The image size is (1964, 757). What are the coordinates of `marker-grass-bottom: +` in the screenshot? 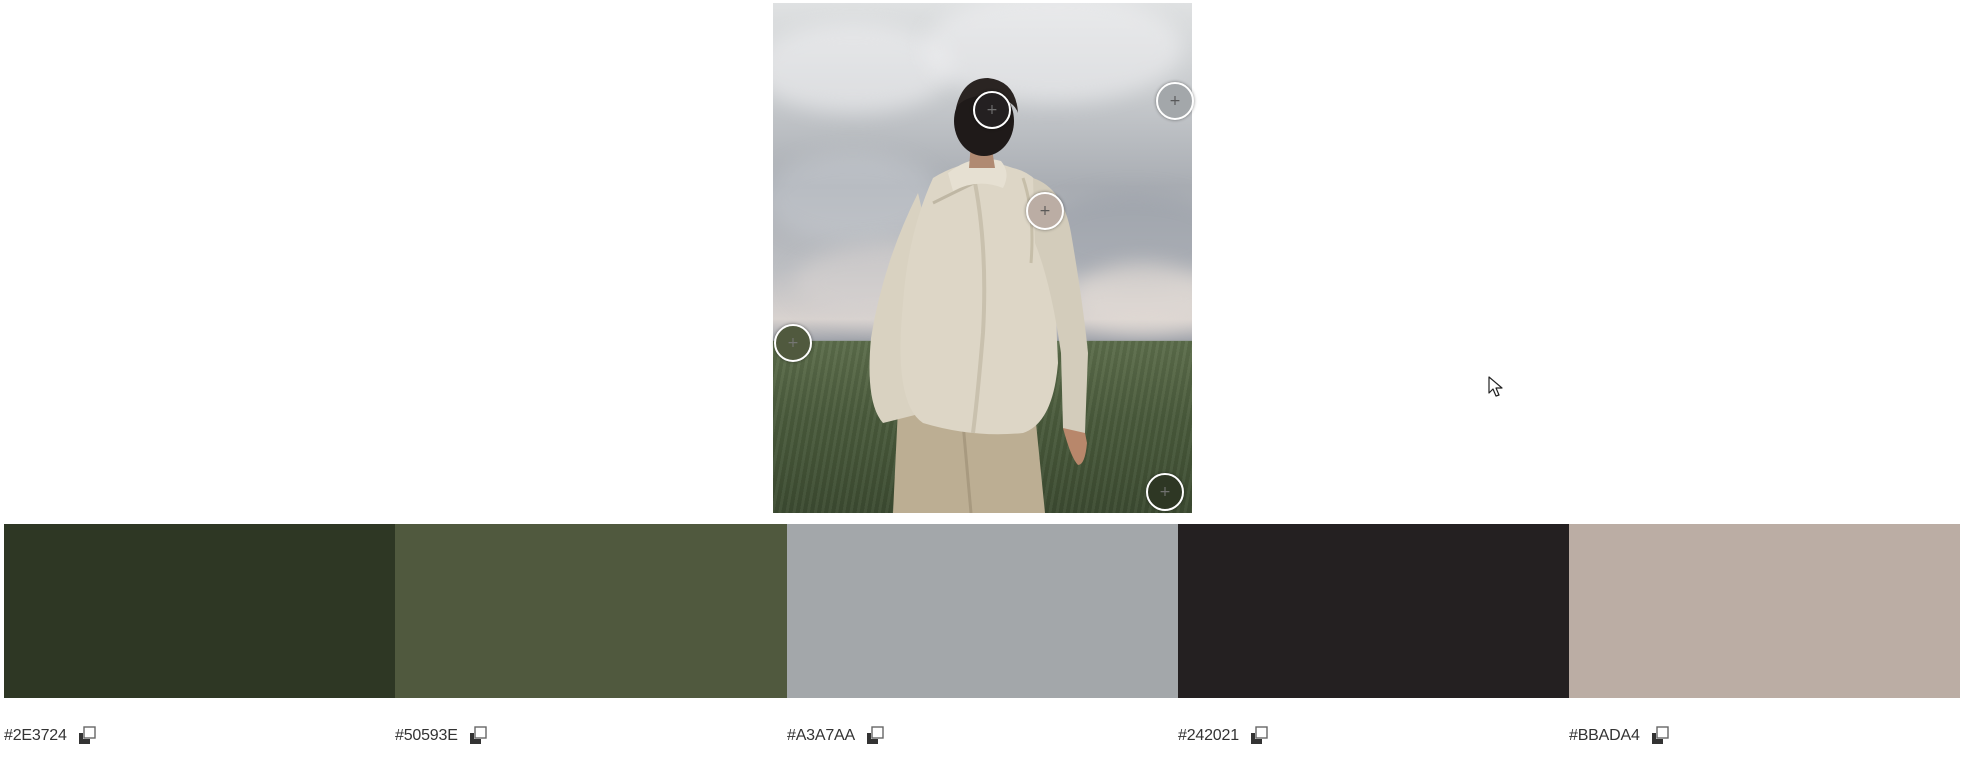 It's located at (1165, 492).